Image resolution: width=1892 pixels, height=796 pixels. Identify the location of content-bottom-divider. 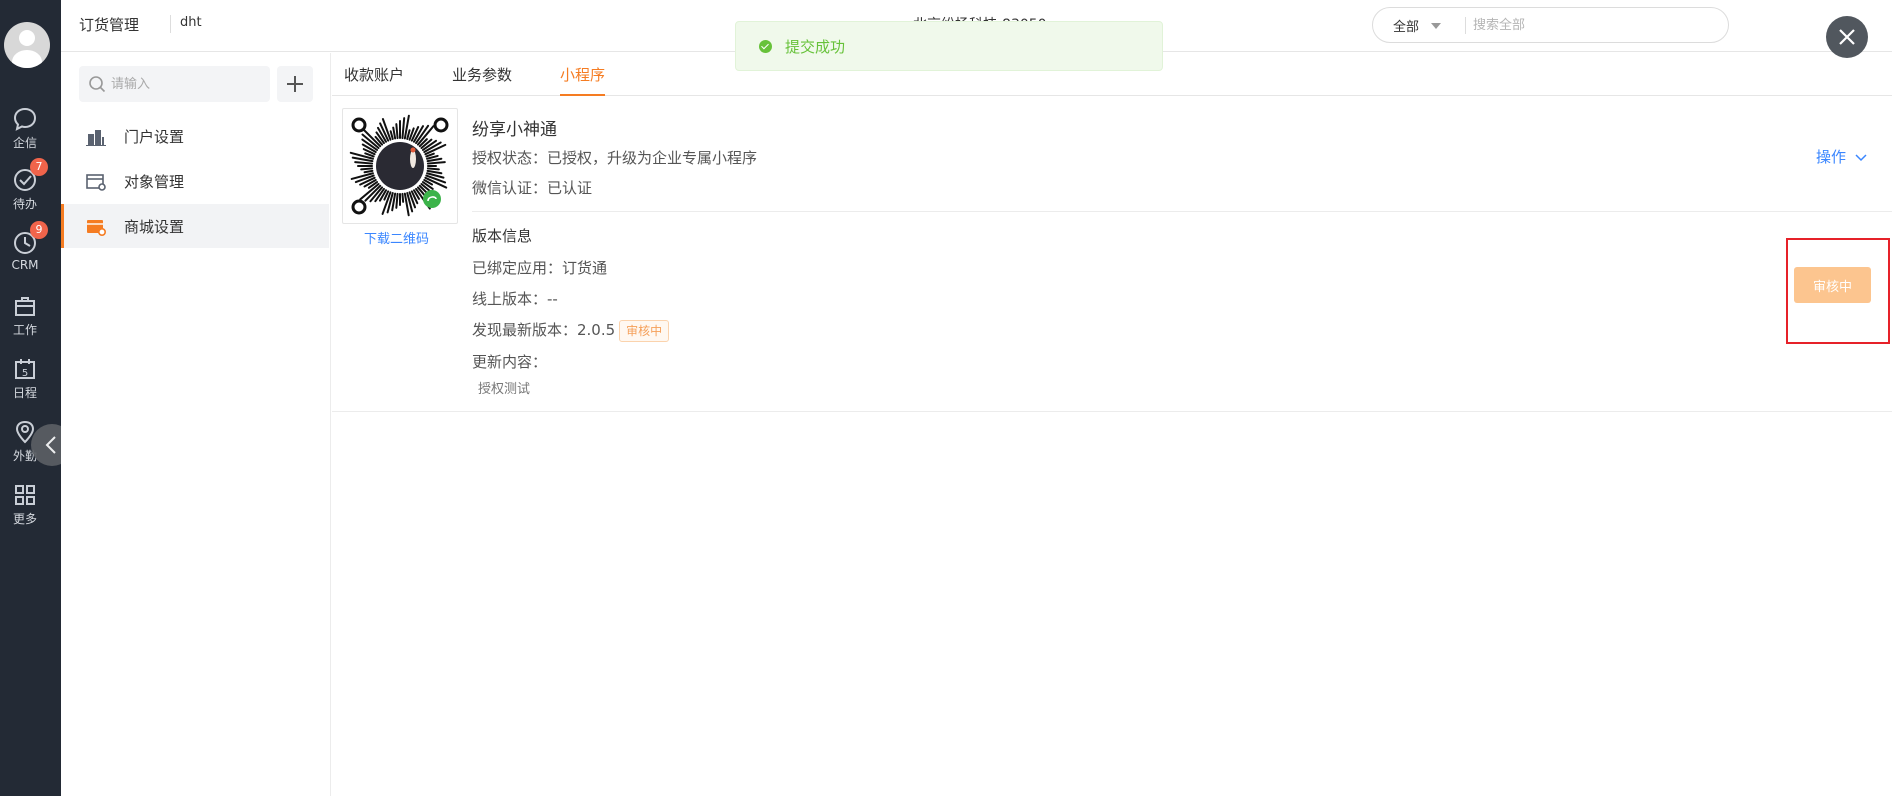
(1112, 411).